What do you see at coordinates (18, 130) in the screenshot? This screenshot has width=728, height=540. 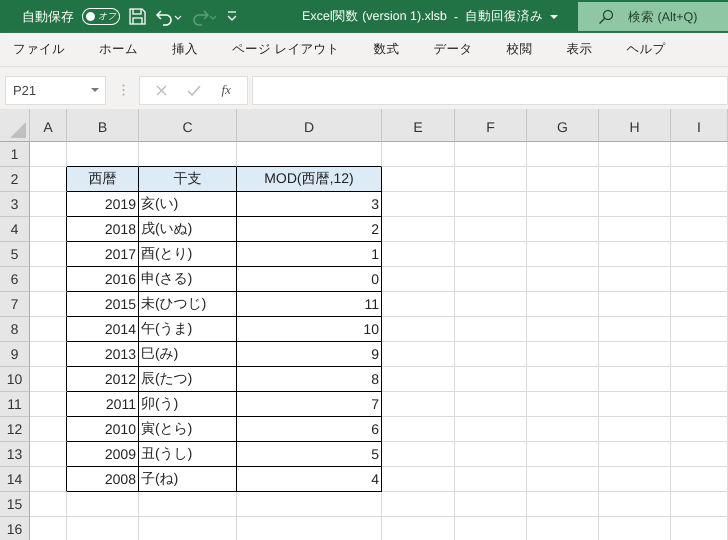 I see `select-all-icon` at bounding box center [18, 130].